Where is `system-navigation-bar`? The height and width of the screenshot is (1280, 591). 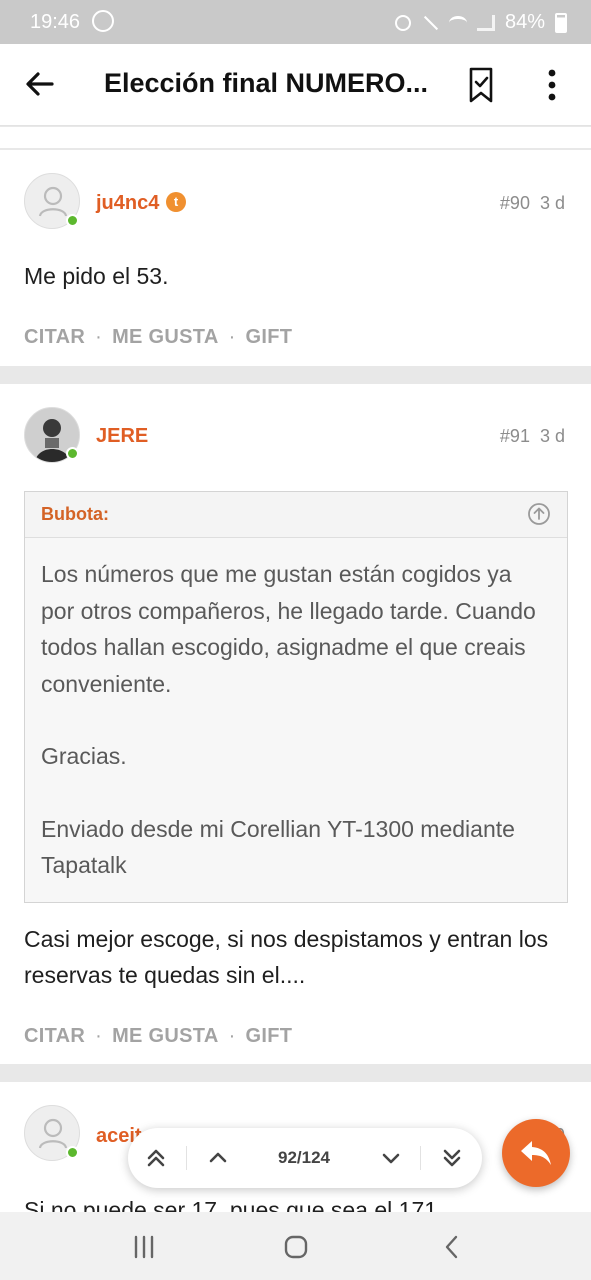
system-navigation-bar is located at coordinates (295, 1246).